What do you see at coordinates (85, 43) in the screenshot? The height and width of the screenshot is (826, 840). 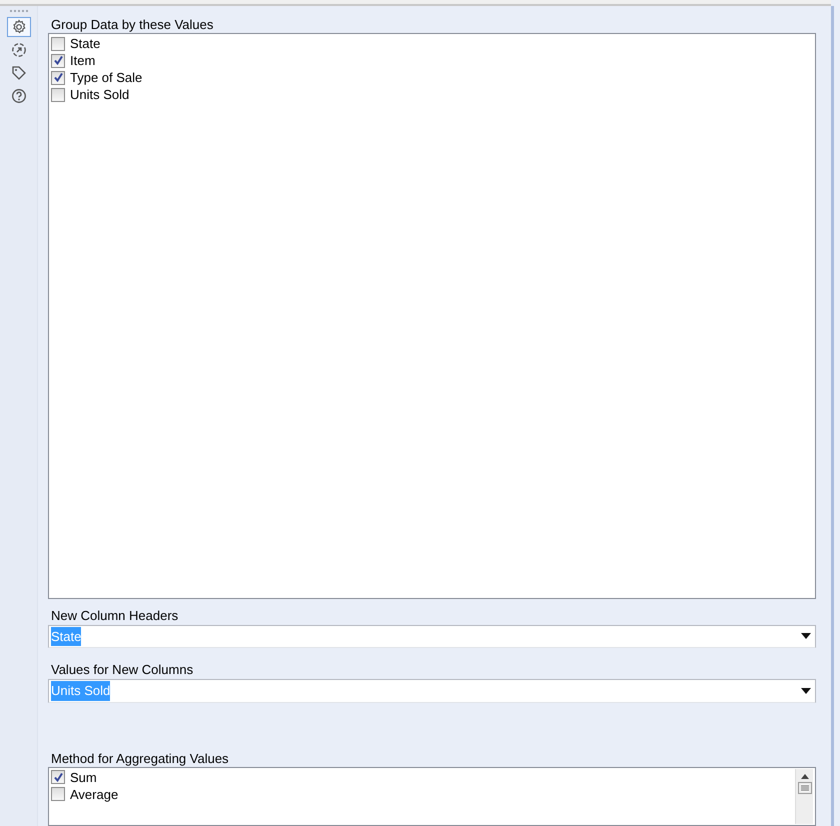 I see `checkbox-label: State` at bounding box center [85, 43].